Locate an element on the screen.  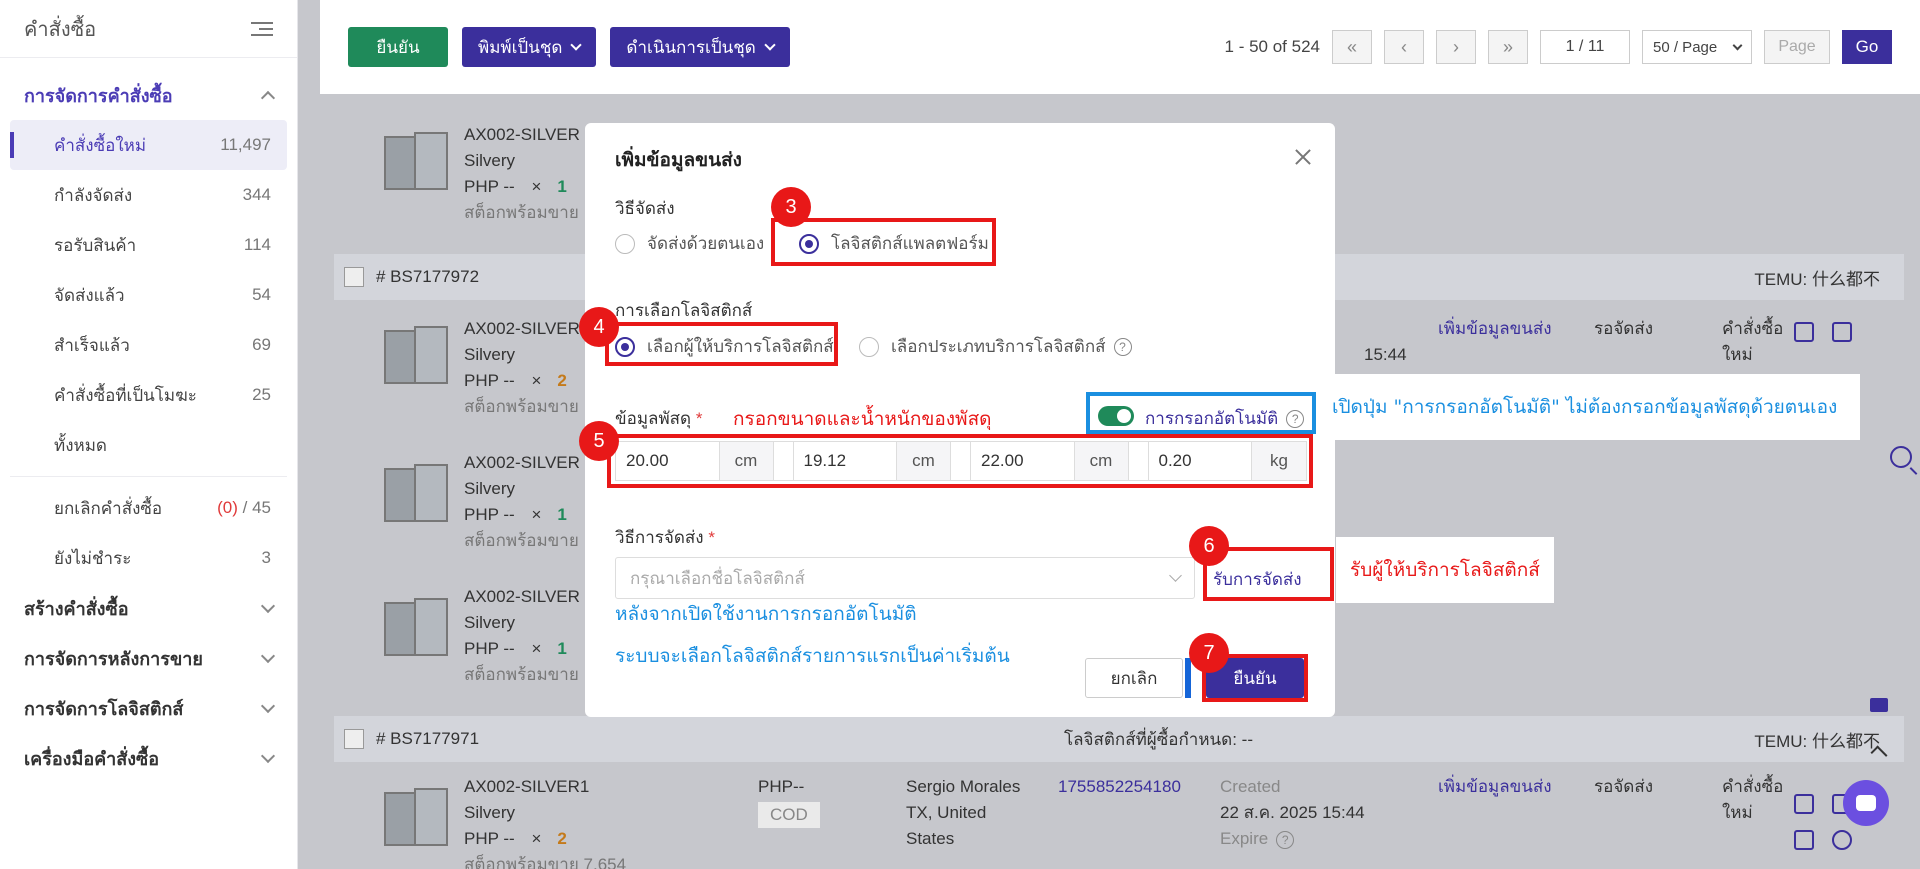
delivery-method-select: กรุณาเลือกชื่อโลจิสติกส์ is located at coordinates (905, 578).